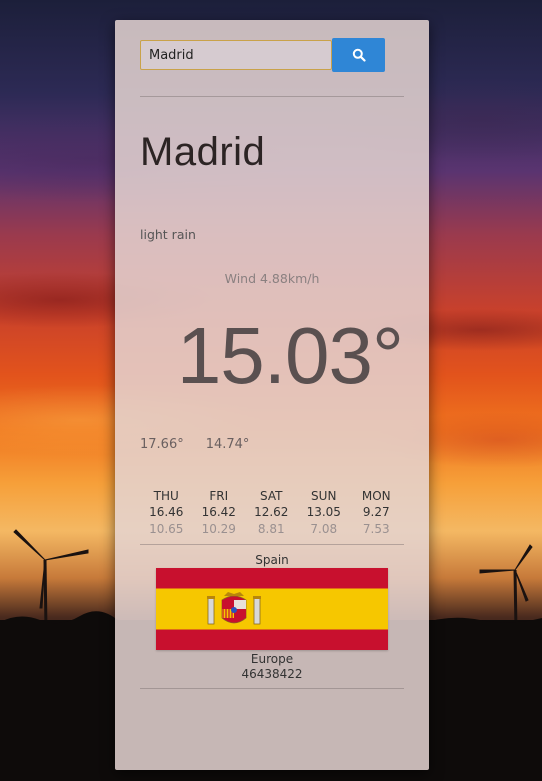 The width and height of the screenshot is (542, 781). Describe the element at coordinates (272, 674) in the screenshot. I see `country-population: 46438422` at that location.